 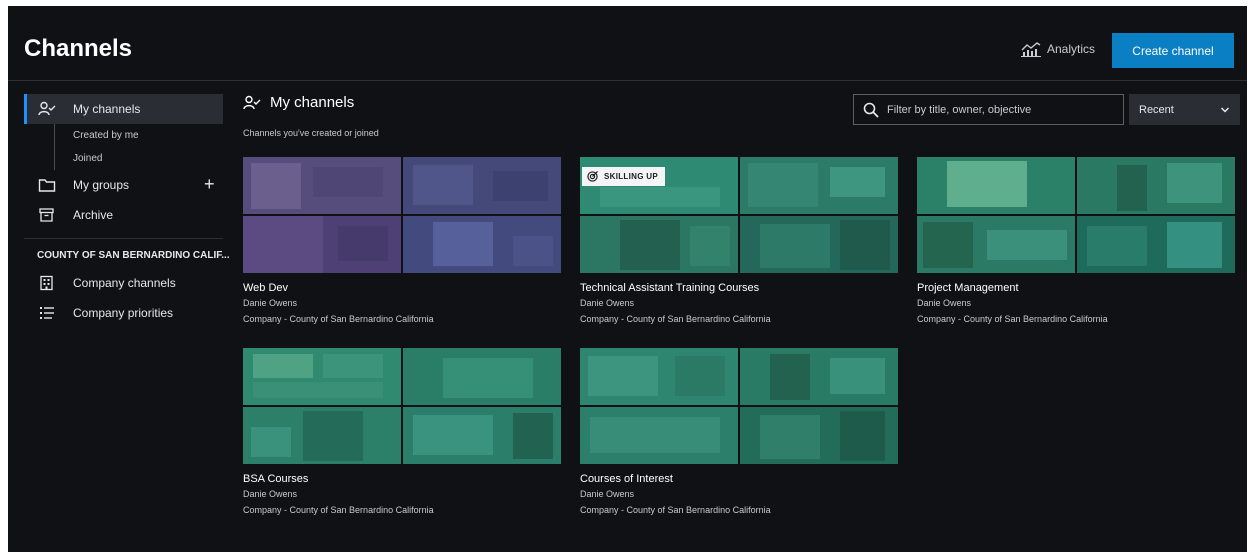 I want to click on building-icon, so click(x=46, y=283).